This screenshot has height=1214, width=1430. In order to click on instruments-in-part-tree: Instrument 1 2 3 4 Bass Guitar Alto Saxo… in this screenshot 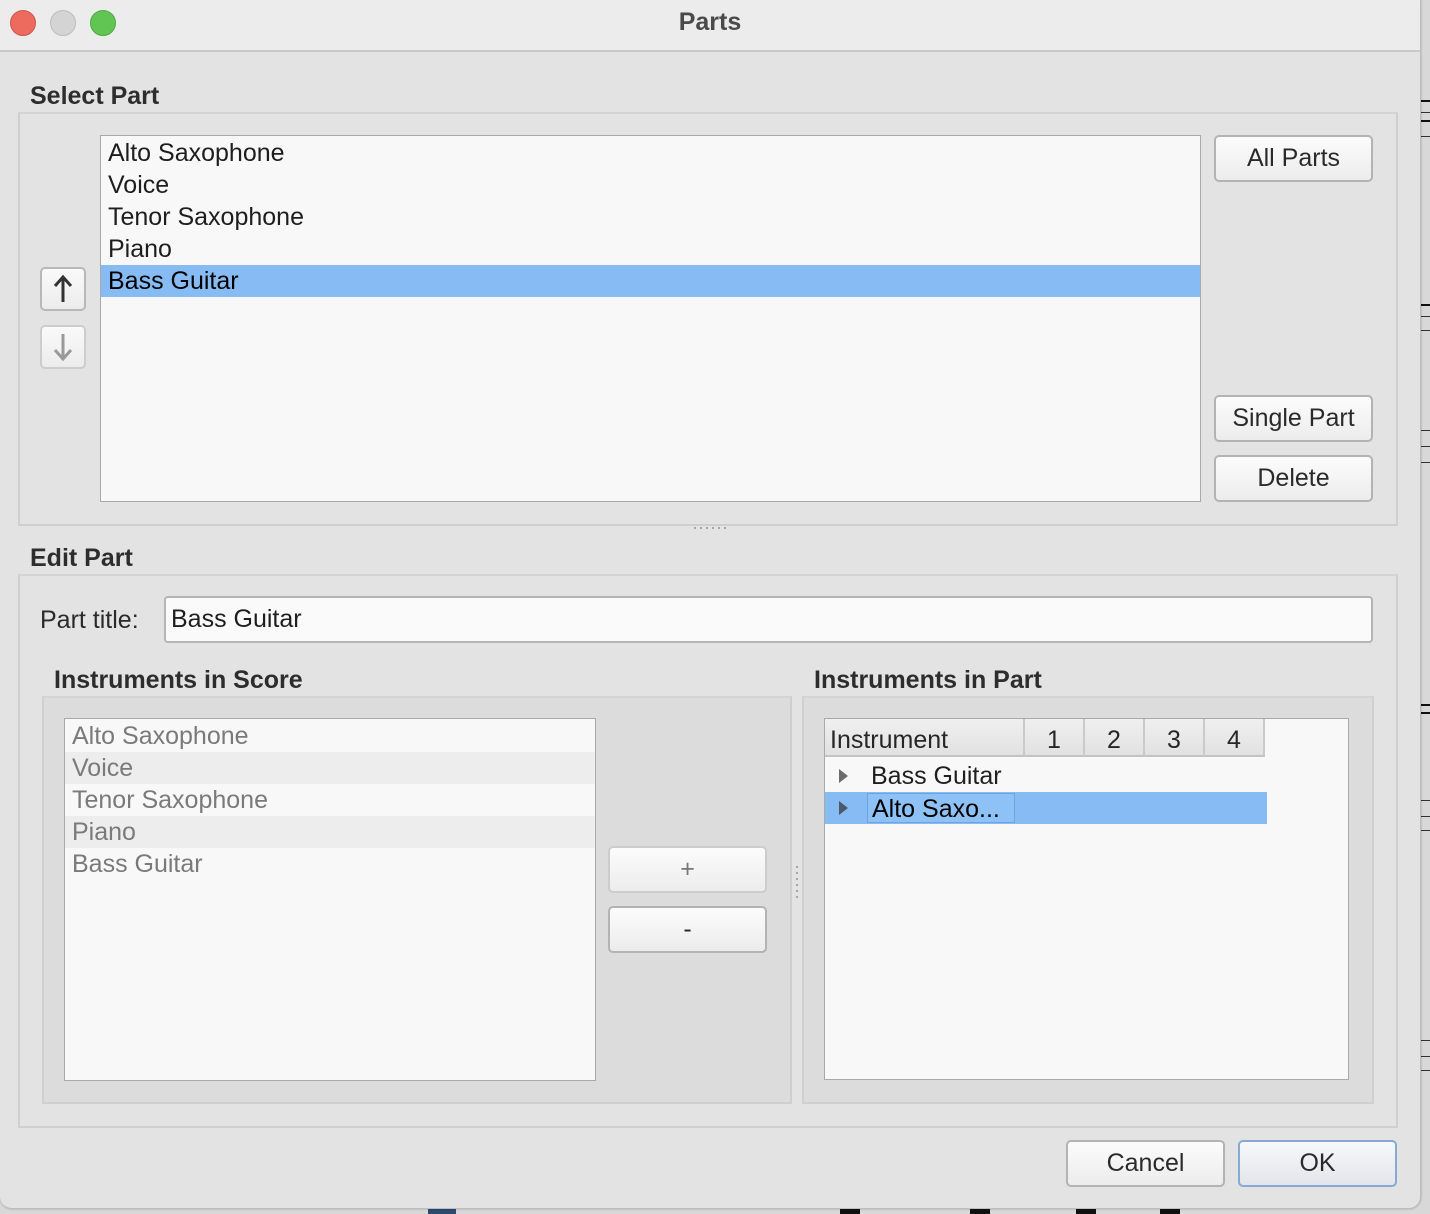, I will do `click(1086, 899)`.